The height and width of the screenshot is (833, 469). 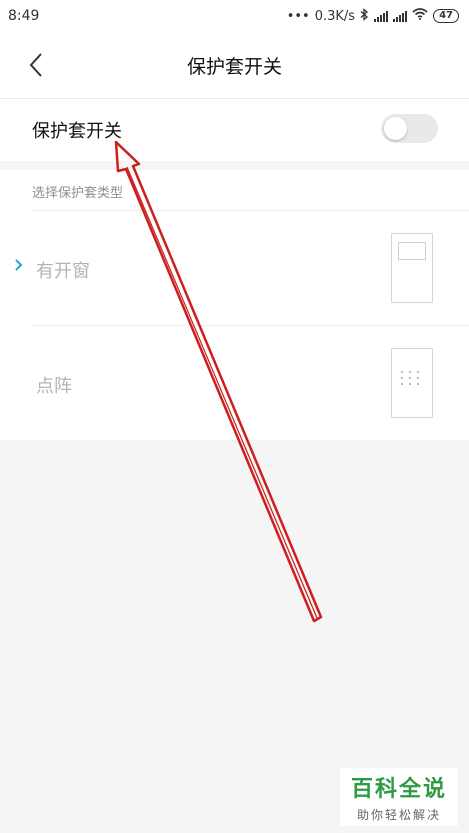 What do you see at coordinates (37, 65) in the screenshot?
I see `chevron-left-icon` at bounding box center [37, 65].